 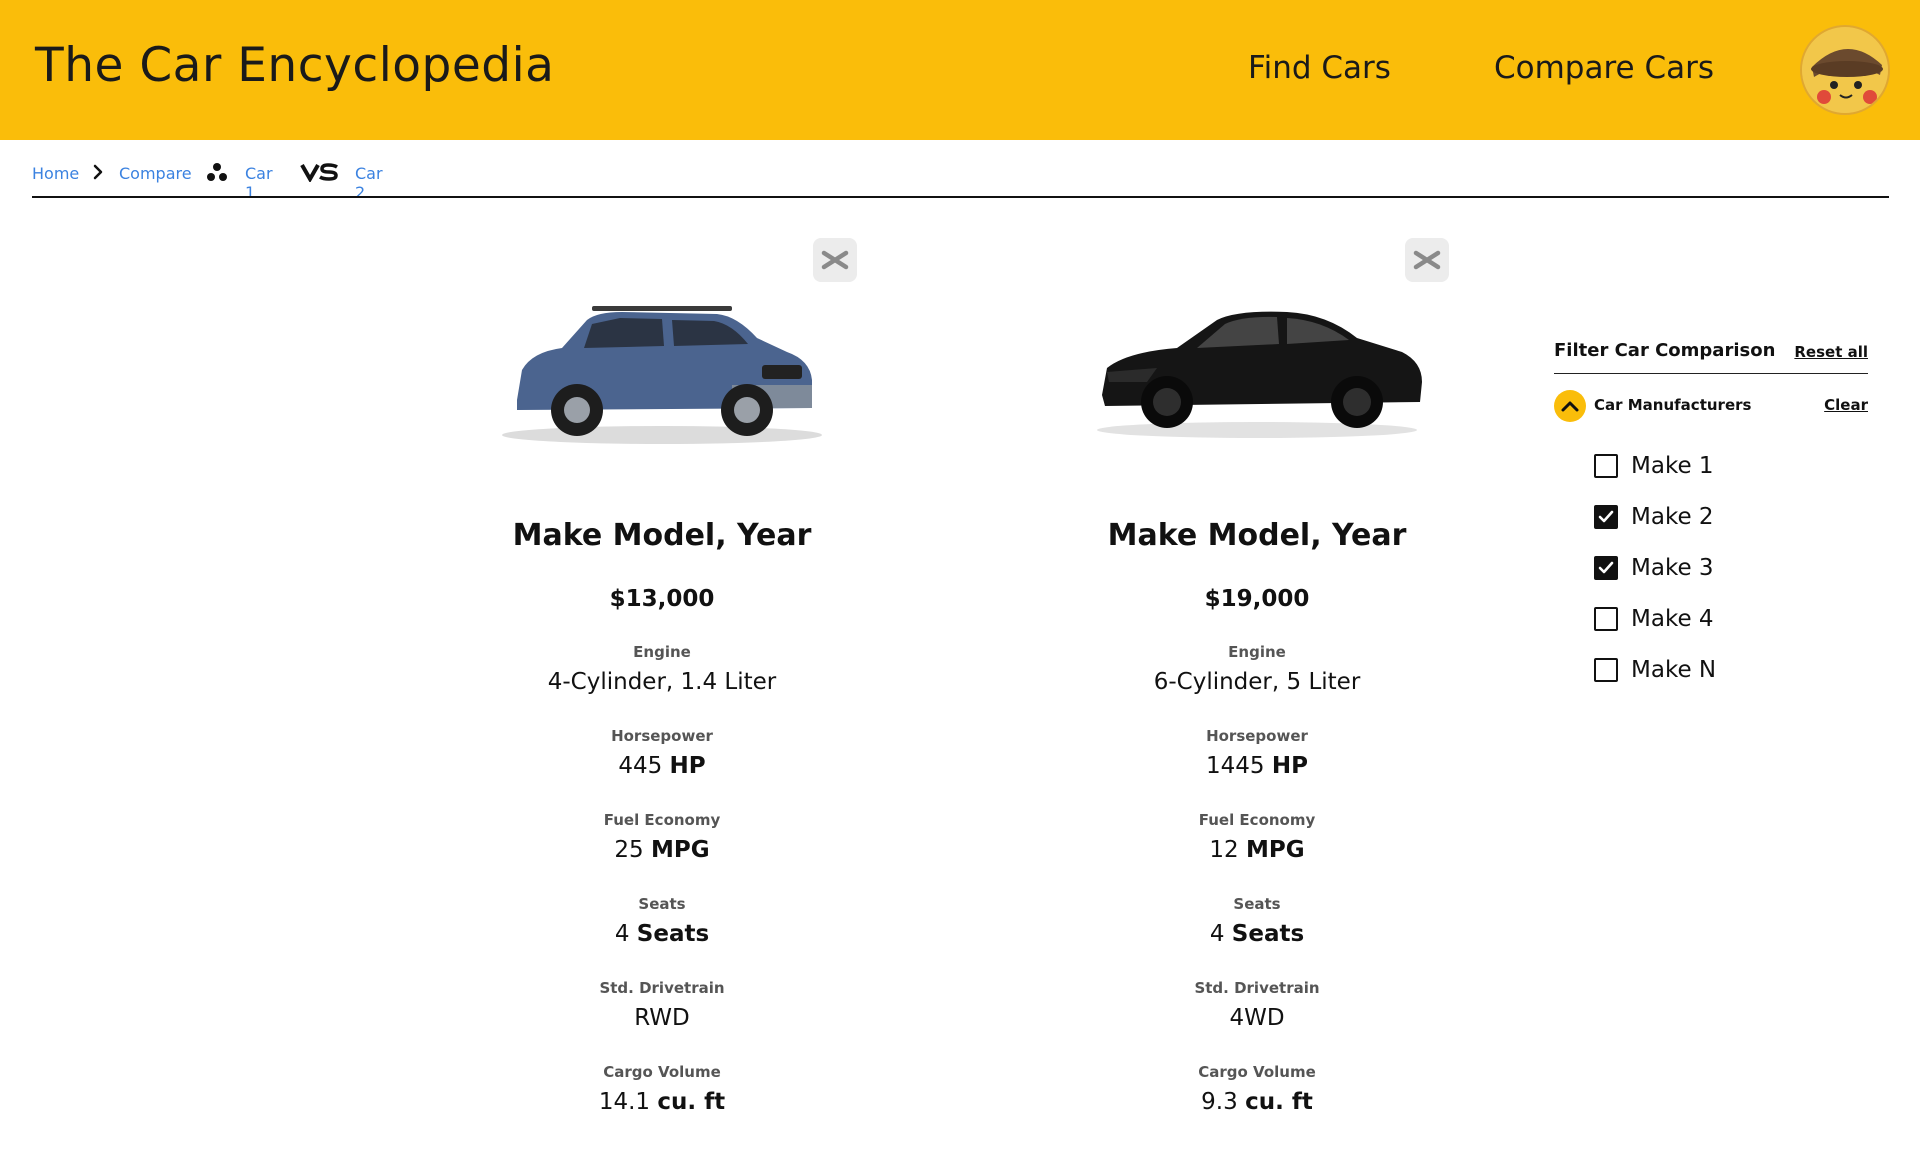 I want to click on spec-value: 12 MPG, so click(x=1257, y=850).